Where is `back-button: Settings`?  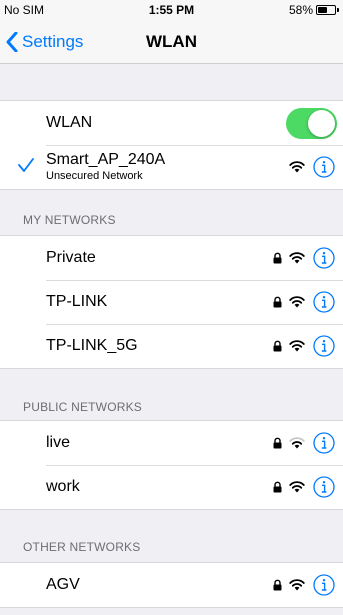 back-button: Settings is located at coordinates (44, 42).